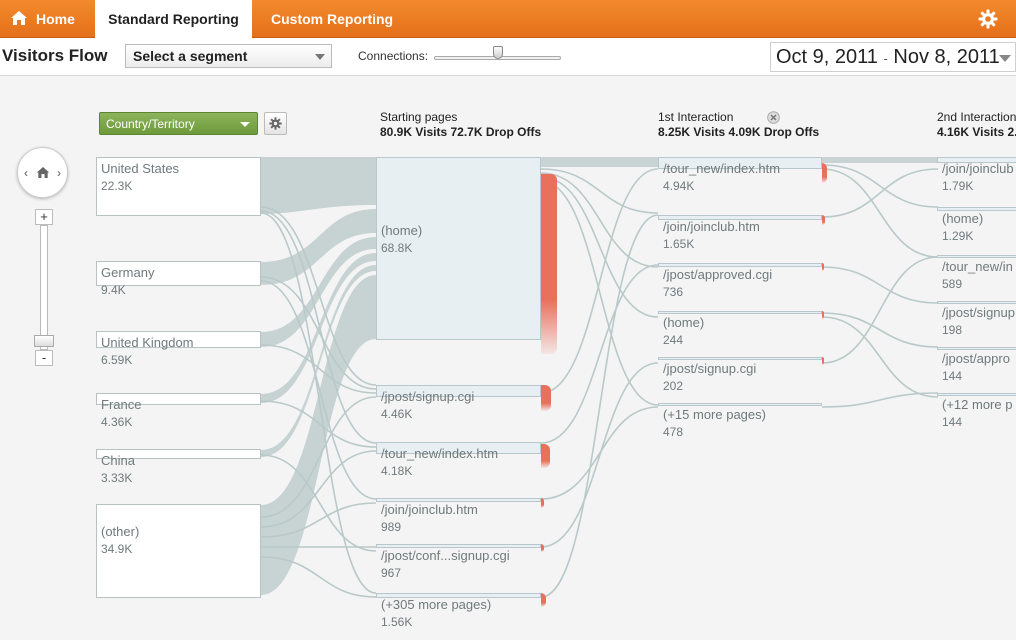  What do you see at coordinates (59, 173) in the screenshot?
I see `chevron-right-icon: ›` at bounding box center [59, 173].